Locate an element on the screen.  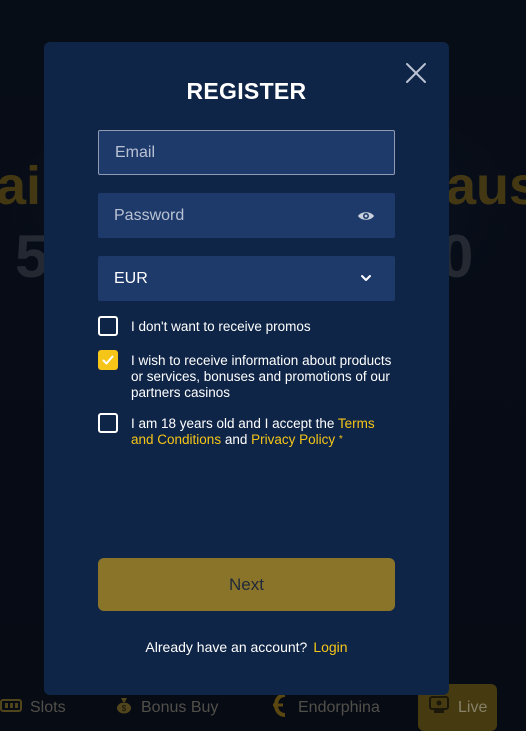
login-link: Login is located at coordinates (330, 647).